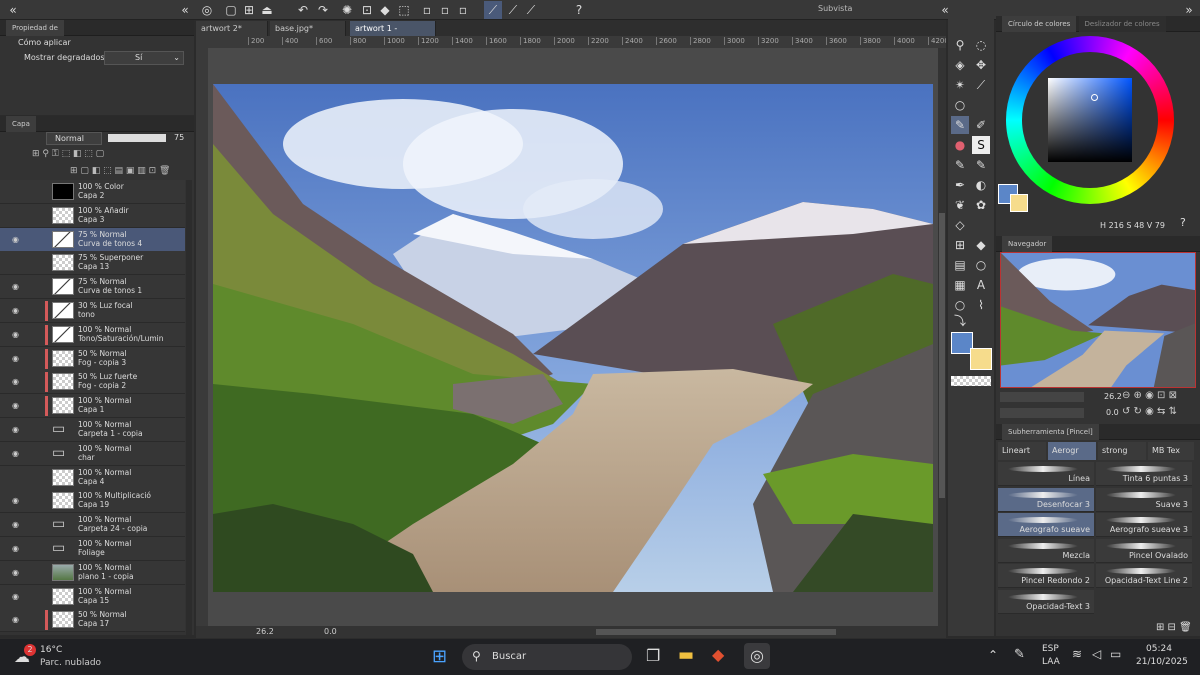  What do you see at coordinates (1050, 649) in the screenshot?
I see `language-code: ESP` at bounding box center [1050, 649].